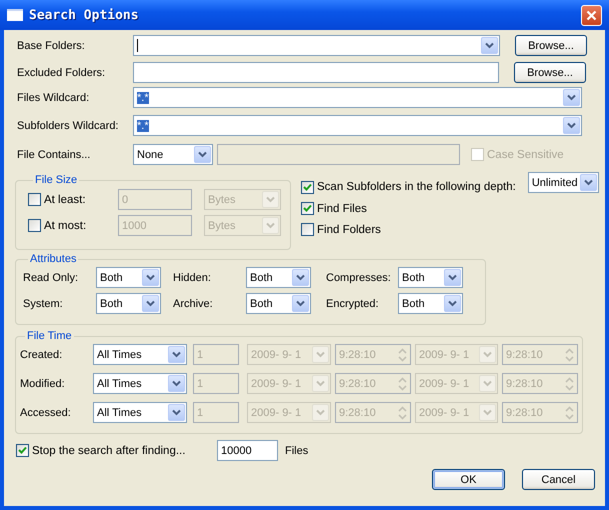  What do you see at coordinates (416, 187) in the screenshot?
I see `checkbox-label: Scan Subfolders in the following depth:` at bounding box center [416, 187].